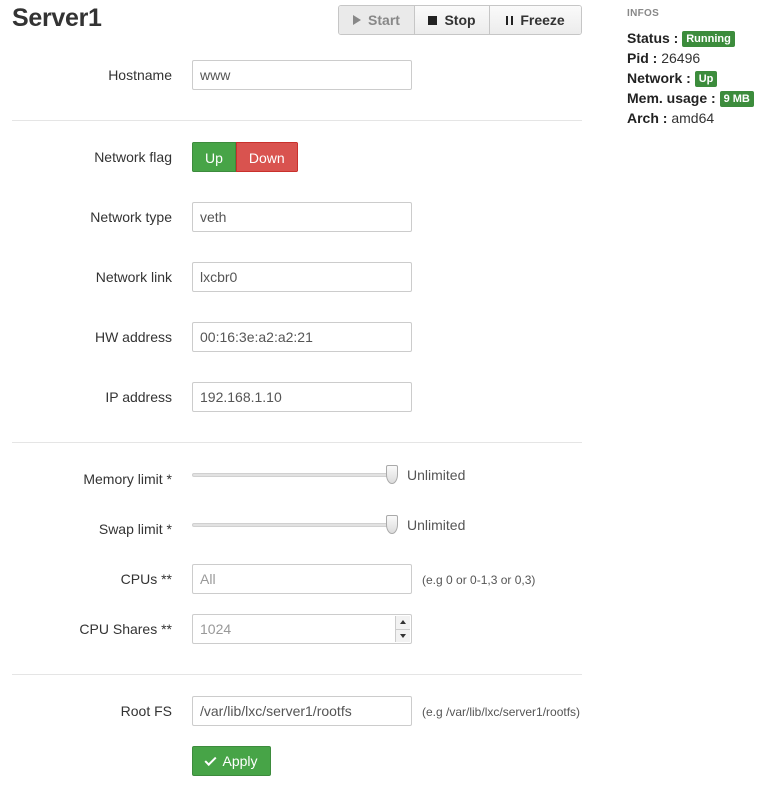  I want to click on network-link-label: Network link, so click(133, 277).